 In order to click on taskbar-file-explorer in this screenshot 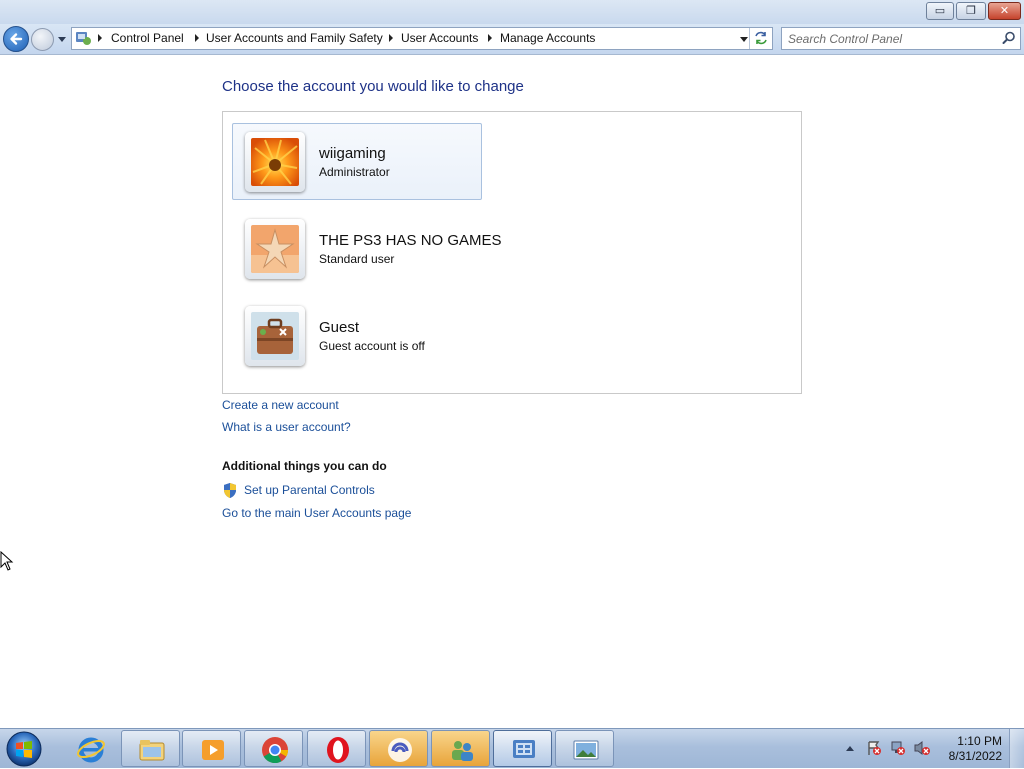, I will do `click(150, 748)`.